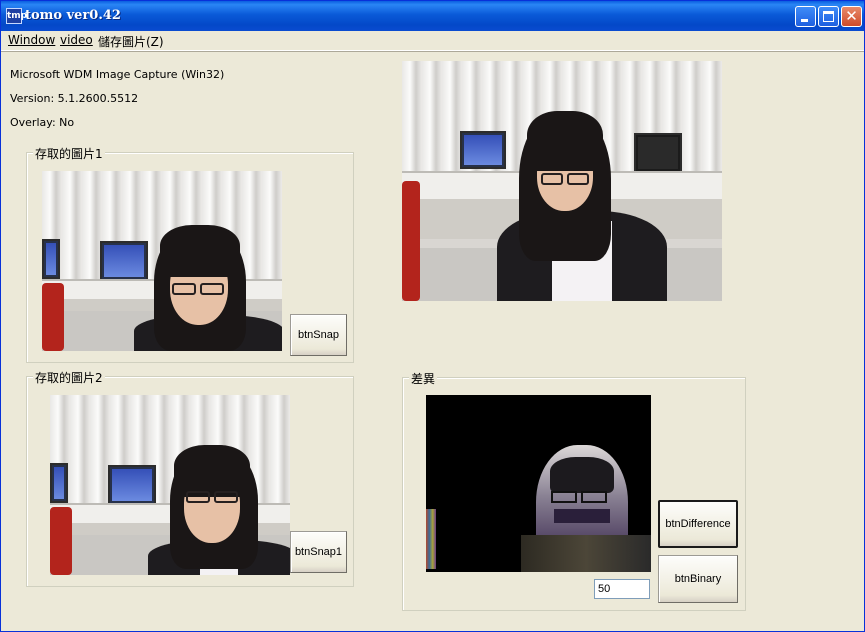  I want to click on version-info: Version: 5.1.2600.5512, so click(74, 98).